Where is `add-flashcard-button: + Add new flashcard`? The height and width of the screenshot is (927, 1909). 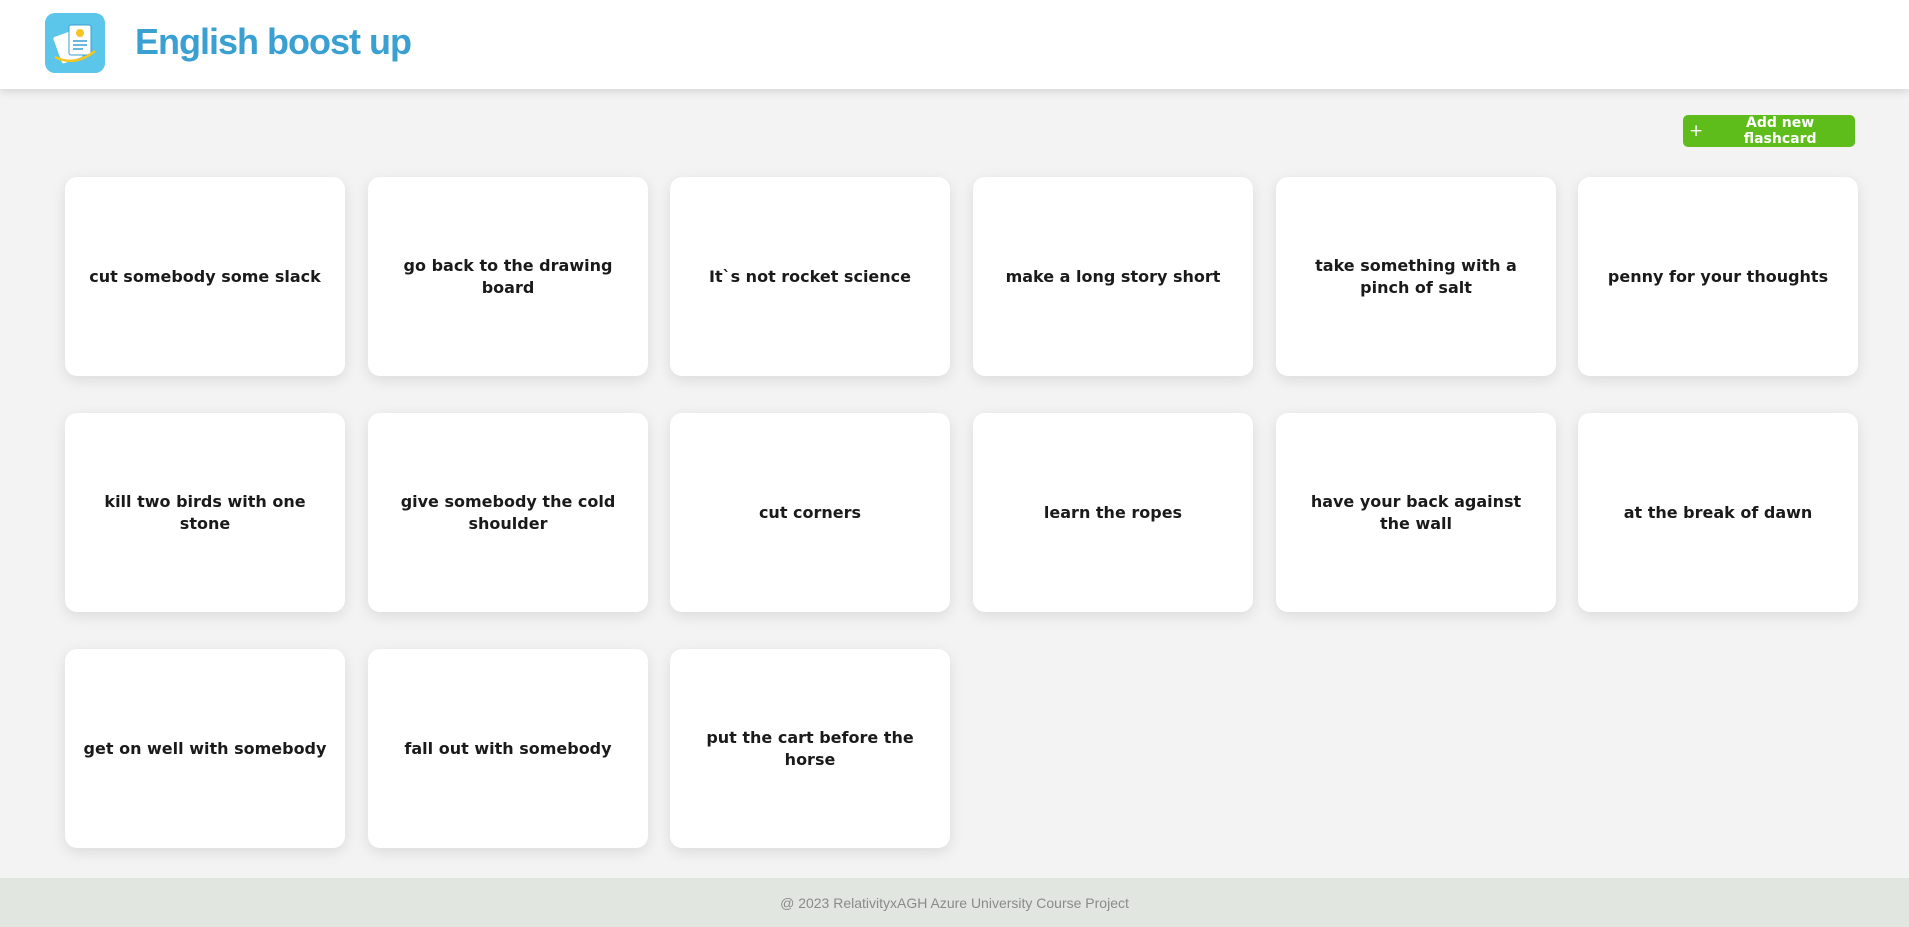
add-flashcard-button: + Add new flashcard is located at coordinates (1769, 131).